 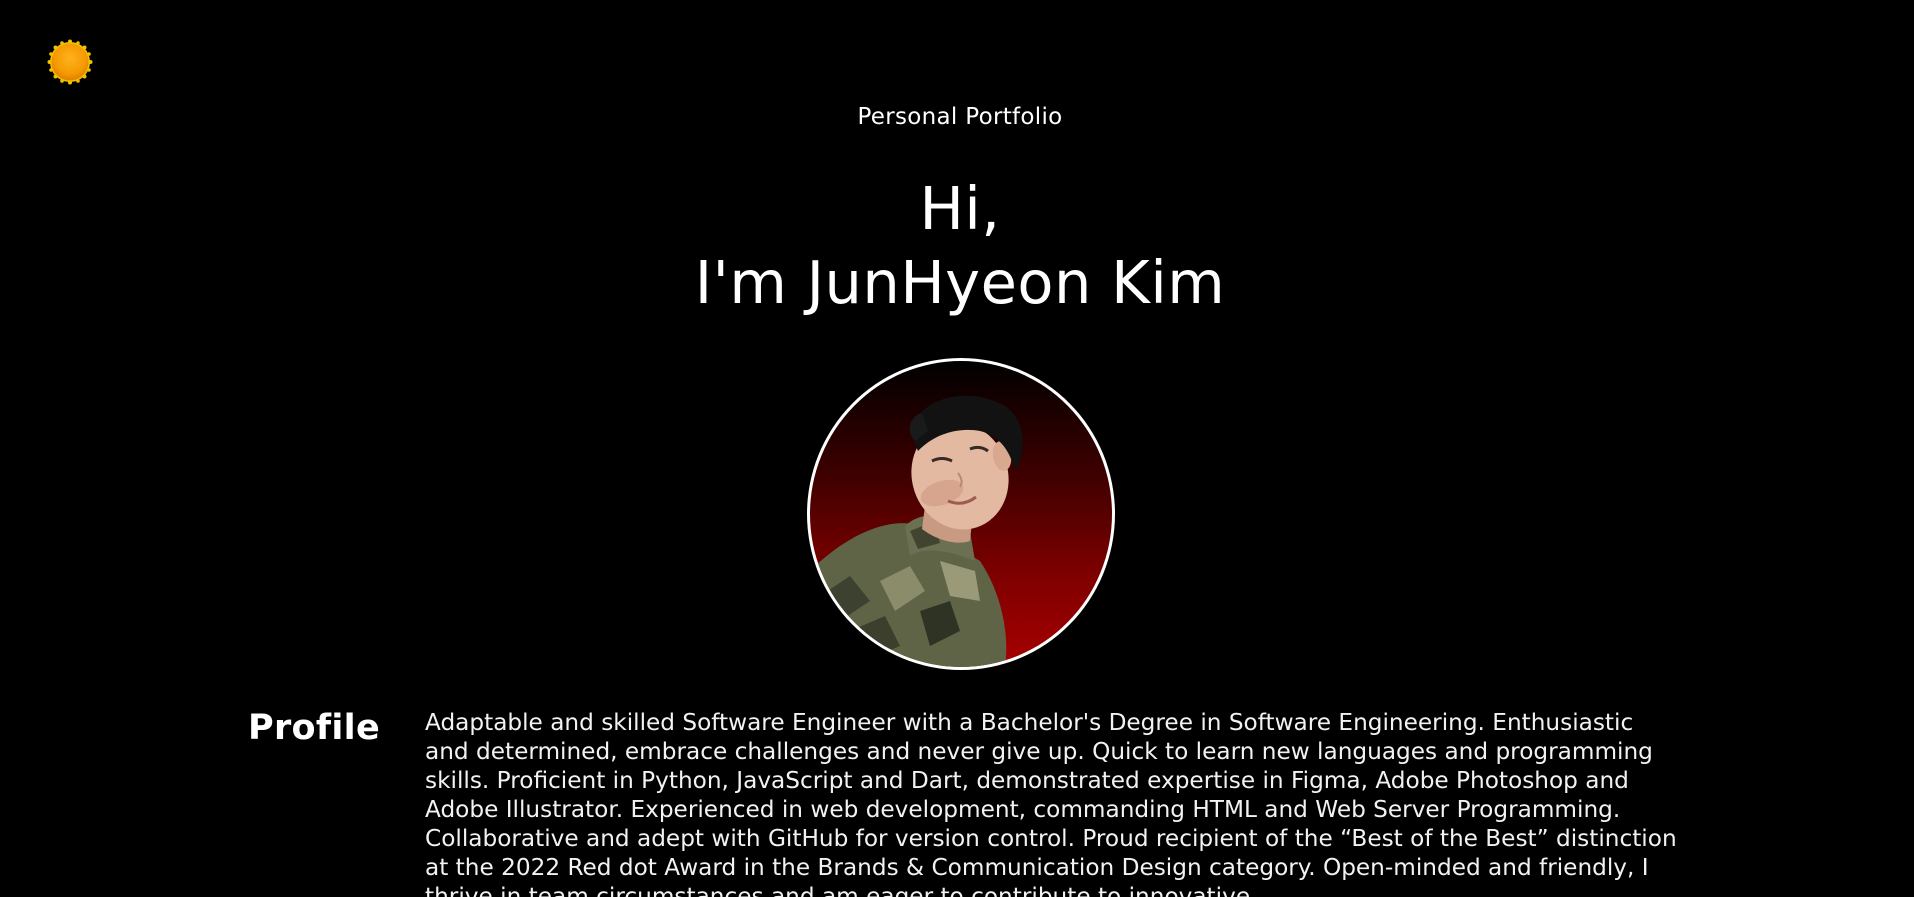 I want to click on hero-greeting: Hi,, so click(x=960, y=208).